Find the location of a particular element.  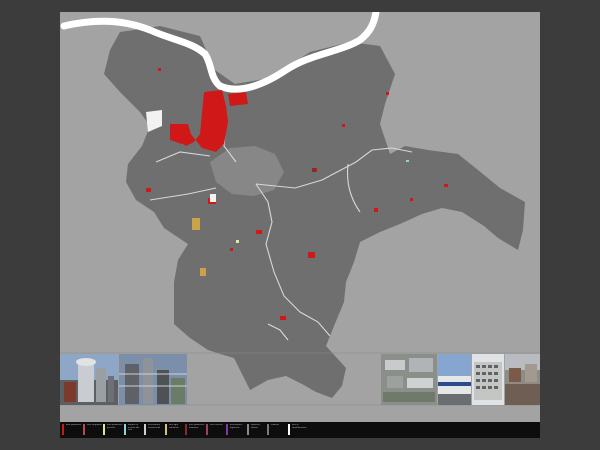

service-zone is located at coordinates (407, 161).